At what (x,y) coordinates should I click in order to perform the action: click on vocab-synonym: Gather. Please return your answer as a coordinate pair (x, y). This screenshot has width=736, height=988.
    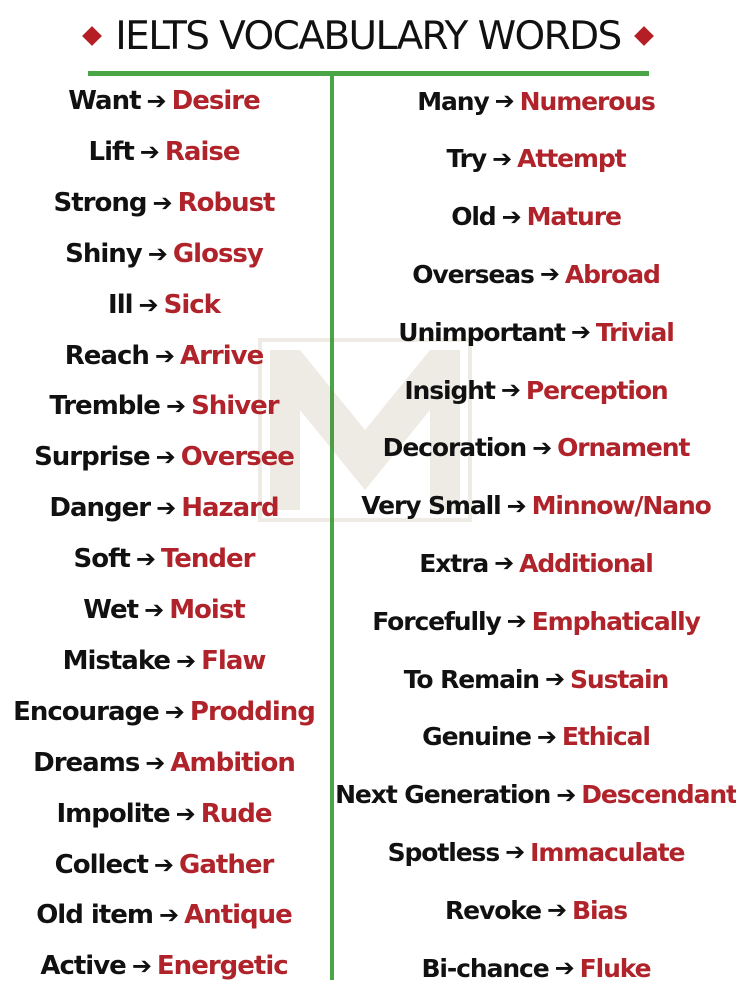
    Looking at the image, I should click on (226, 864).